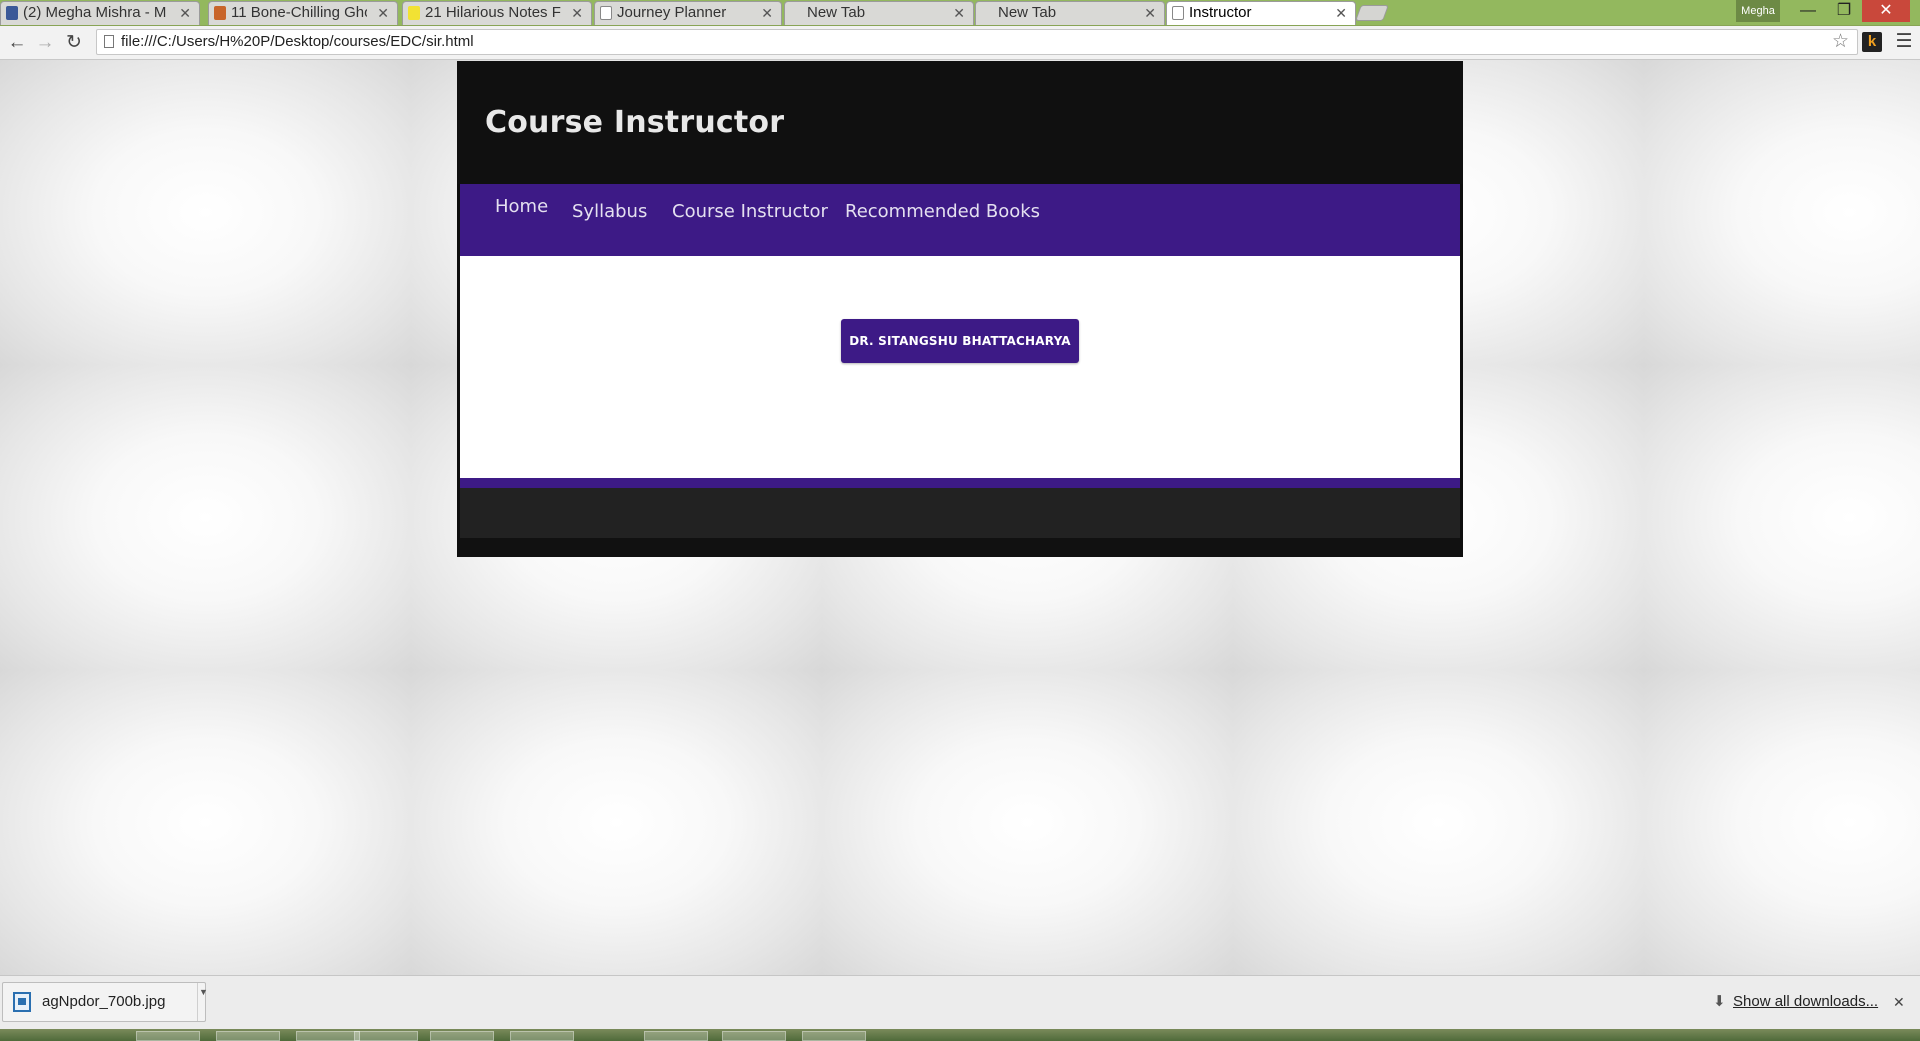 This screenshot has height=1041, width=1920. What do you see at coordinates (609, 211) in the screenshot?
I see `nav-syllabus: Syllabus` at bounding box center [609, 211].